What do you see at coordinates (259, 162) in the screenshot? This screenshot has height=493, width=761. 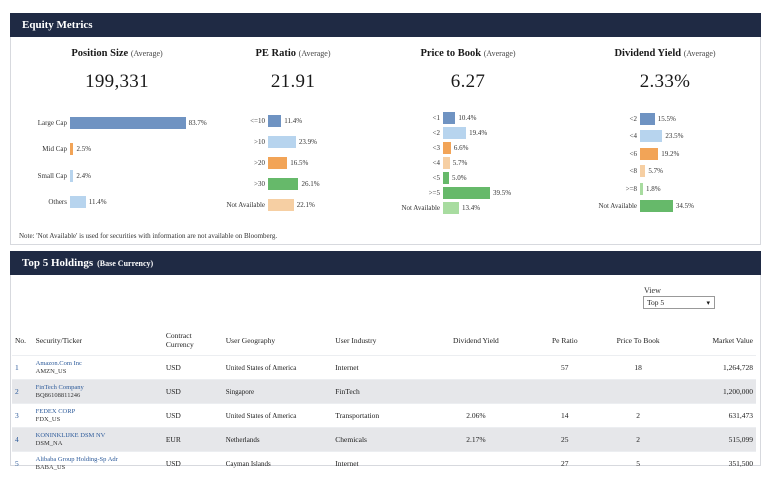 I see `bar-category-label: >20` at bounding box center [259, 162].